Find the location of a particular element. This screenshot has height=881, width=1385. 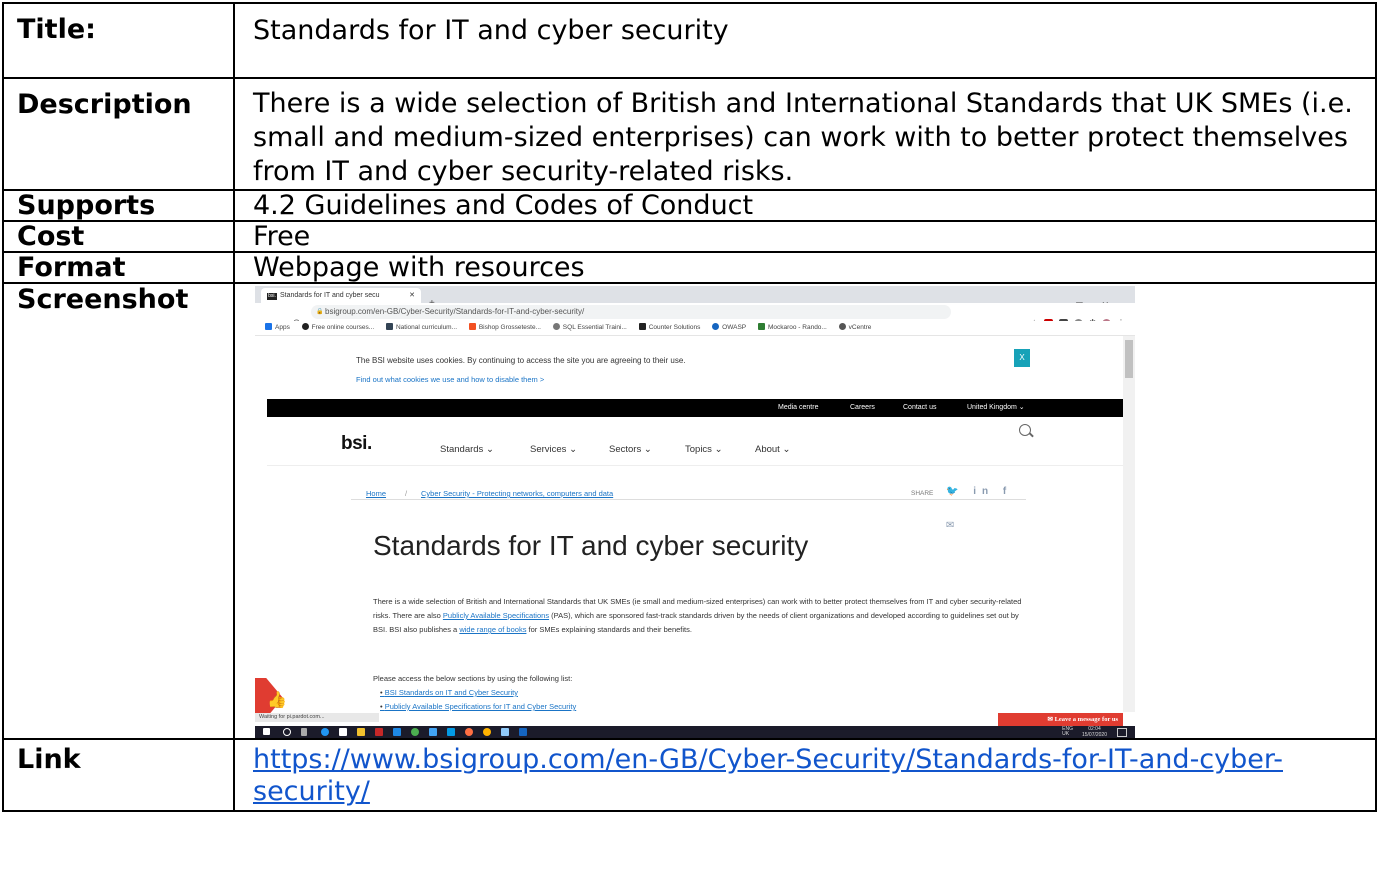

word-icon is located at coordinates (523, 732).